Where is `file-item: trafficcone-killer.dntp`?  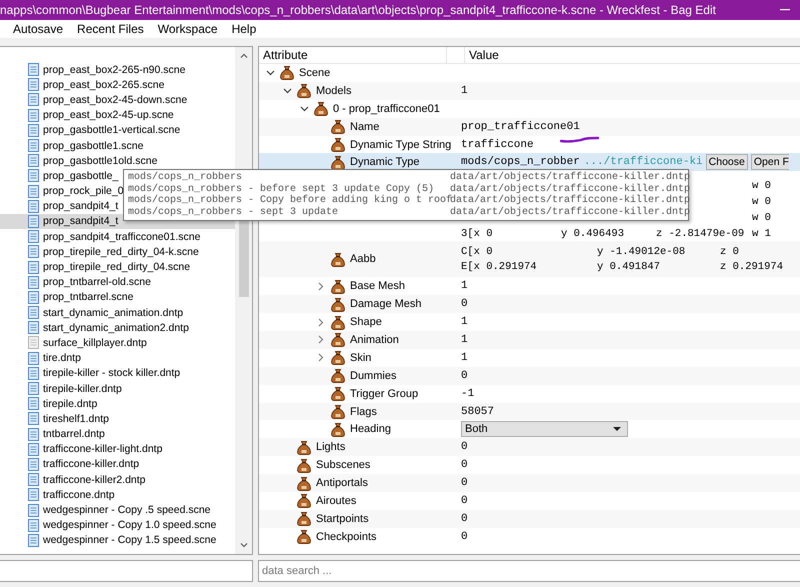
file-item: trafficcone-killer.dntp is located at coordinates (117, 464).